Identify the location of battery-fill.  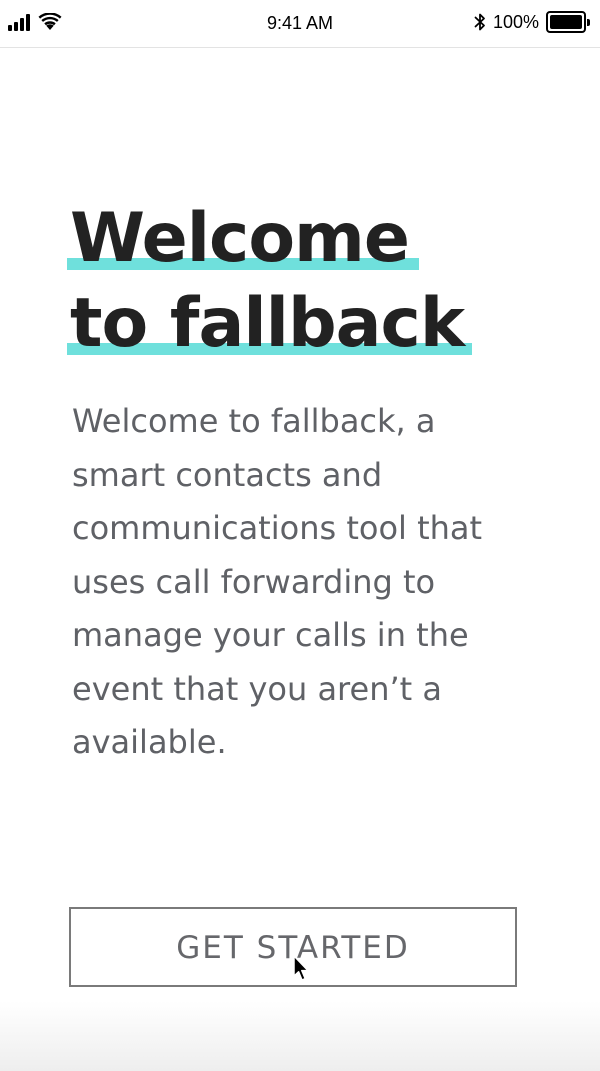
(566, 22).